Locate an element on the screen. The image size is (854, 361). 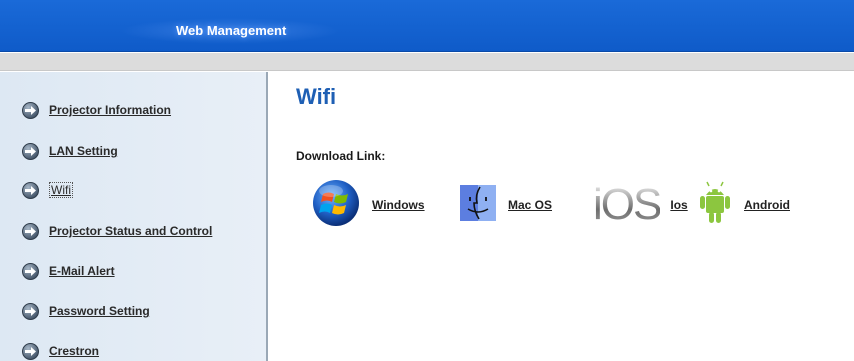
sidebar-item-password-setting: Password Setting is located at coordinates (86, 311).